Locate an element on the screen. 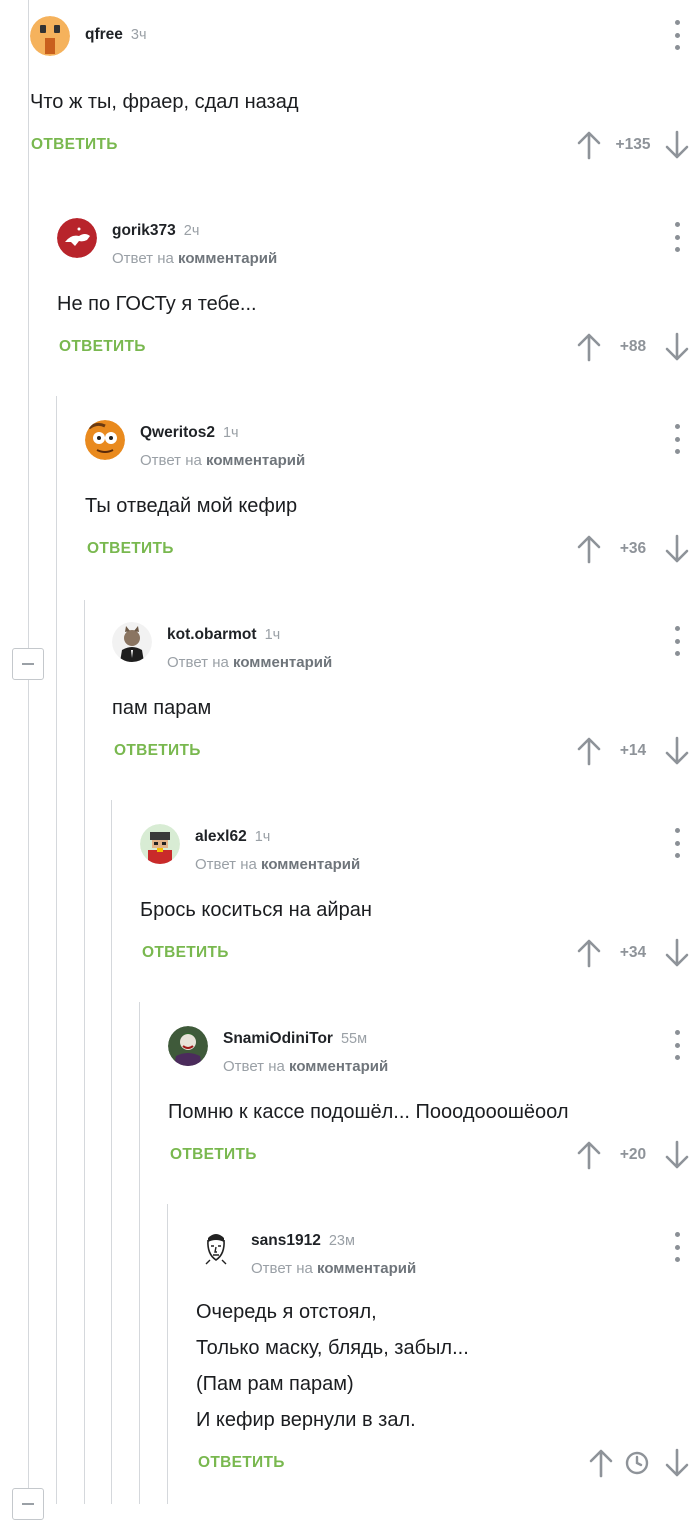  avatar-pixel-icon is located at coordinates (160, 844).